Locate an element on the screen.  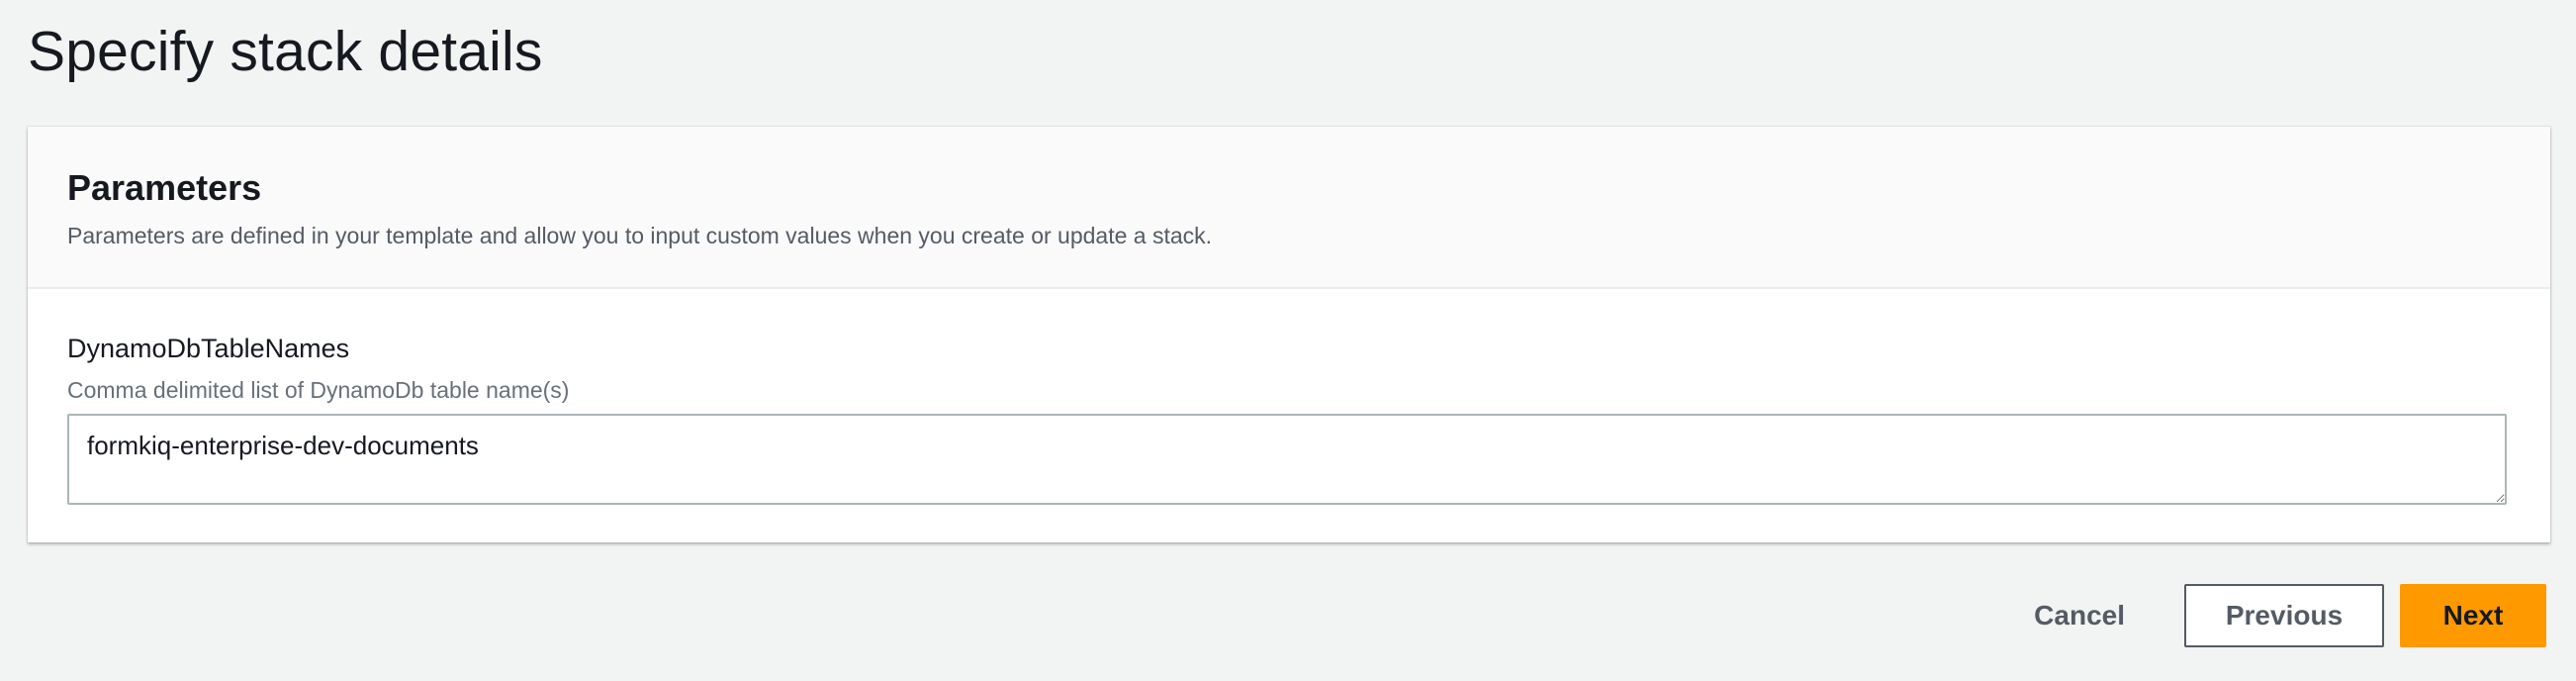
wizard-actions: Cancel Previous Next is located at coordinates (2280, 615).